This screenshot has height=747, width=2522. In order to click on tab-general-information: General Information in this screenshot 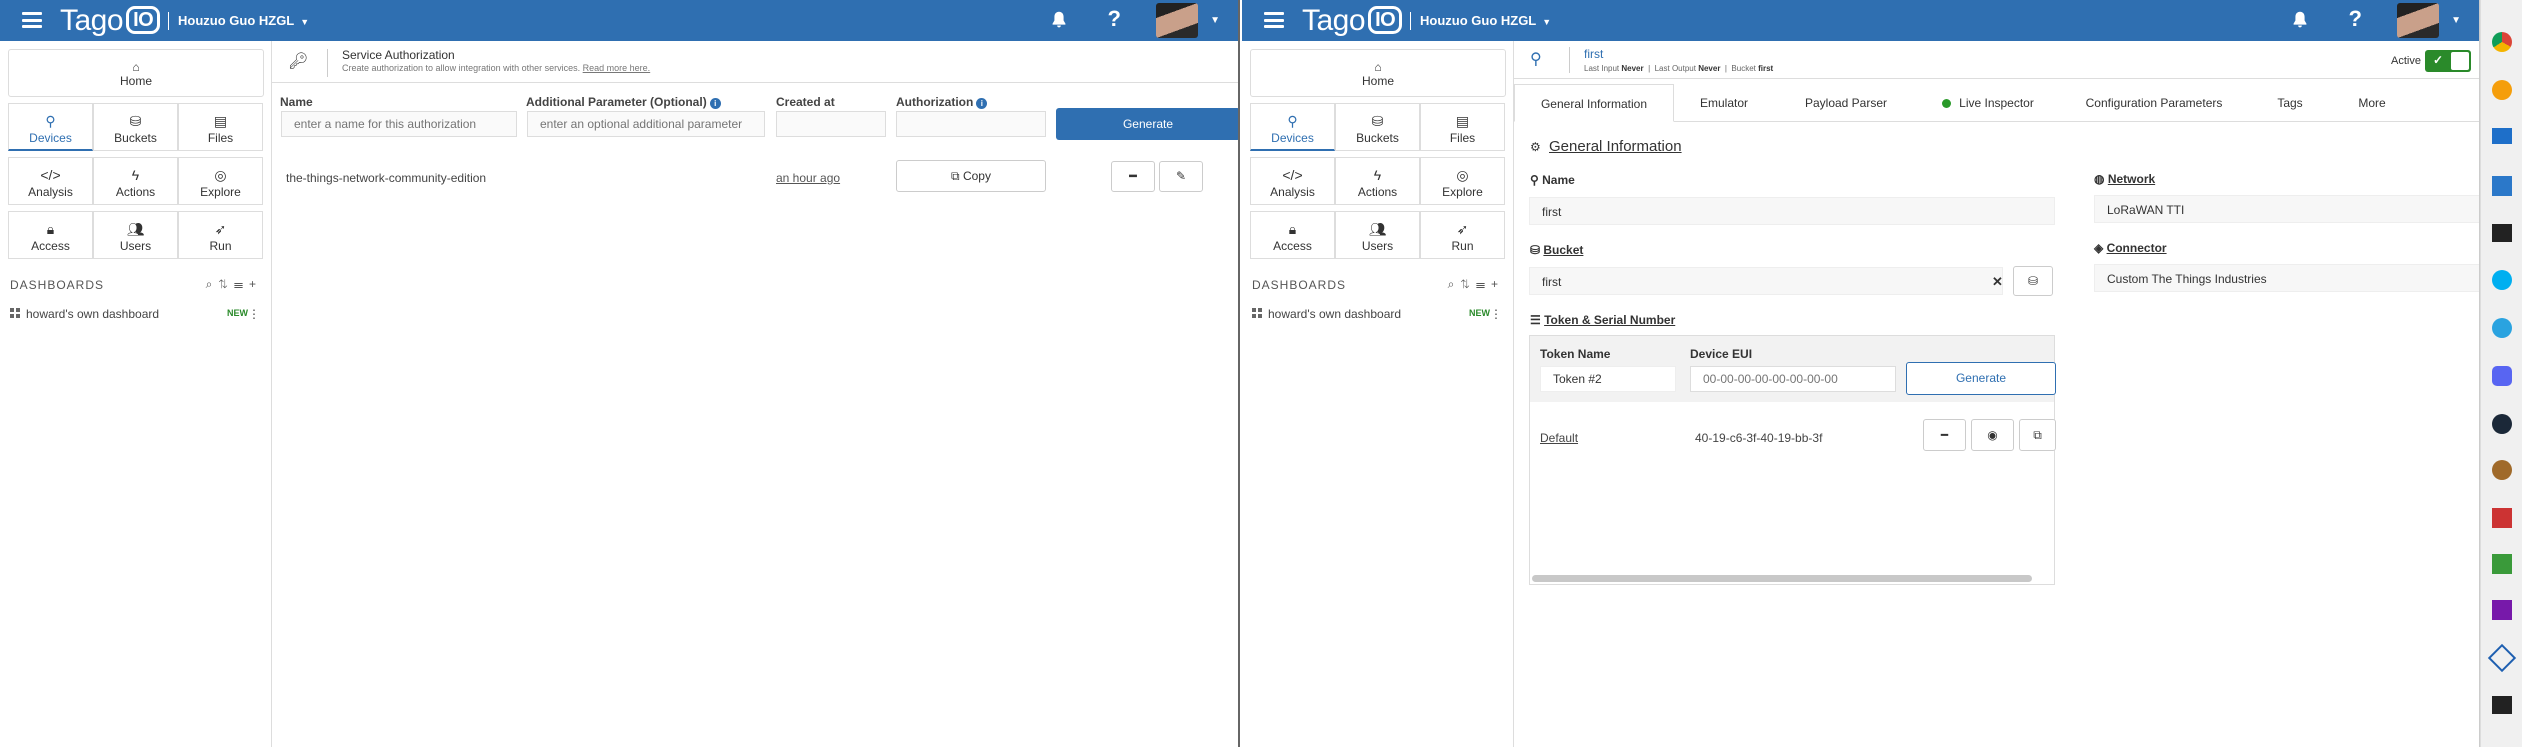, I will do `click(1594, 103)`.